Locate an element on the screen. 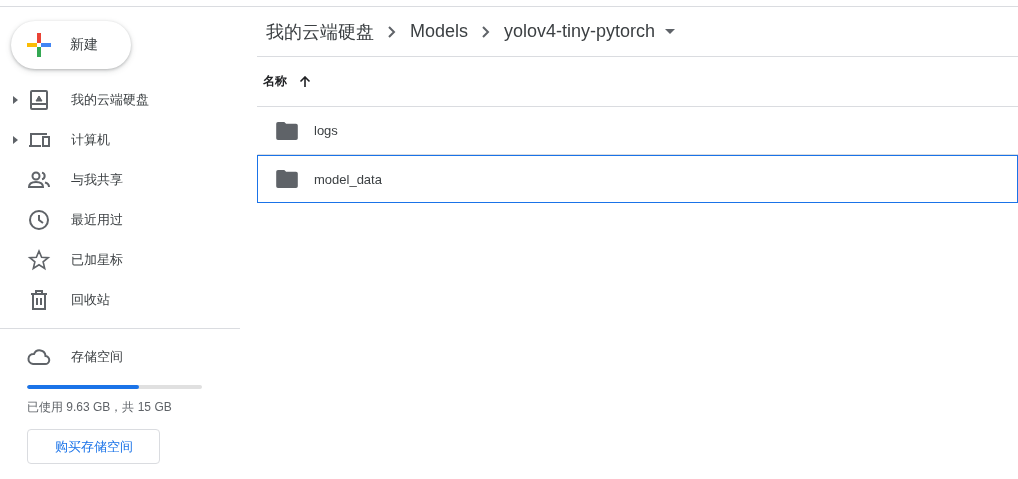 This screenshot has height=479, width=1018. dropdown-caret-icon is located at coordinates (670, 31).